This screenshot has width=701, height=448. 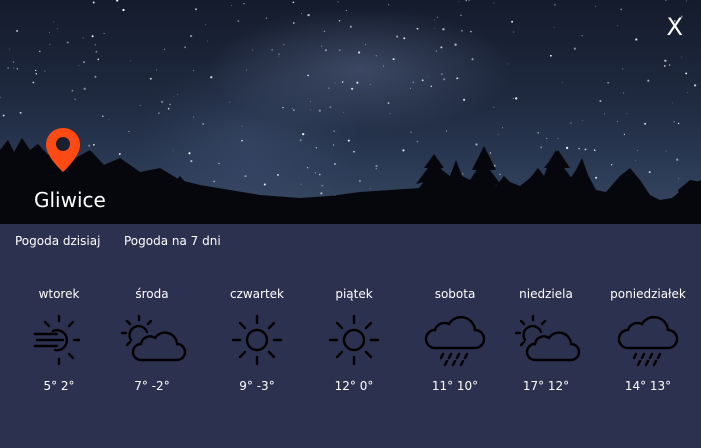 What do you see at coordinates (648, 386) in the screenshot?
I see `day-temperature: 14° 13°` at bounding box center [648, 386].